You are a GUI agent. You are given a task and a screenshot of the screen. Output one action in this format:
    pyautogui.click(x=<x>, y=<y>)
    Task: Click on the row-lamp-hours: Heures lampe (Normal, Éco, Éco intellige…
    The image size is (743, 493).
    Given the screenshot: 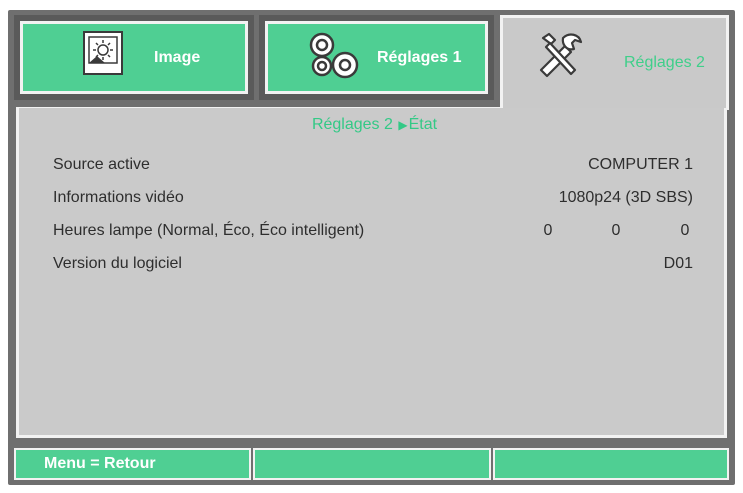 What is the action you would take?
    pyautogui.click(x=373, y=234)
    